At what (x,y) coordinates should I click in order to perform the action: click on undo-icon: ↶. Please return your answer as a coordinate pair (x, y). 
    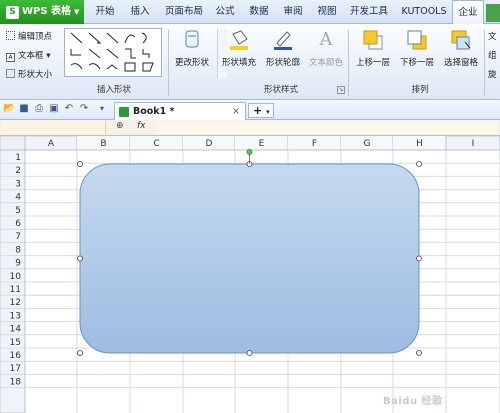
    Looking at the image, I should click on (69, 109).